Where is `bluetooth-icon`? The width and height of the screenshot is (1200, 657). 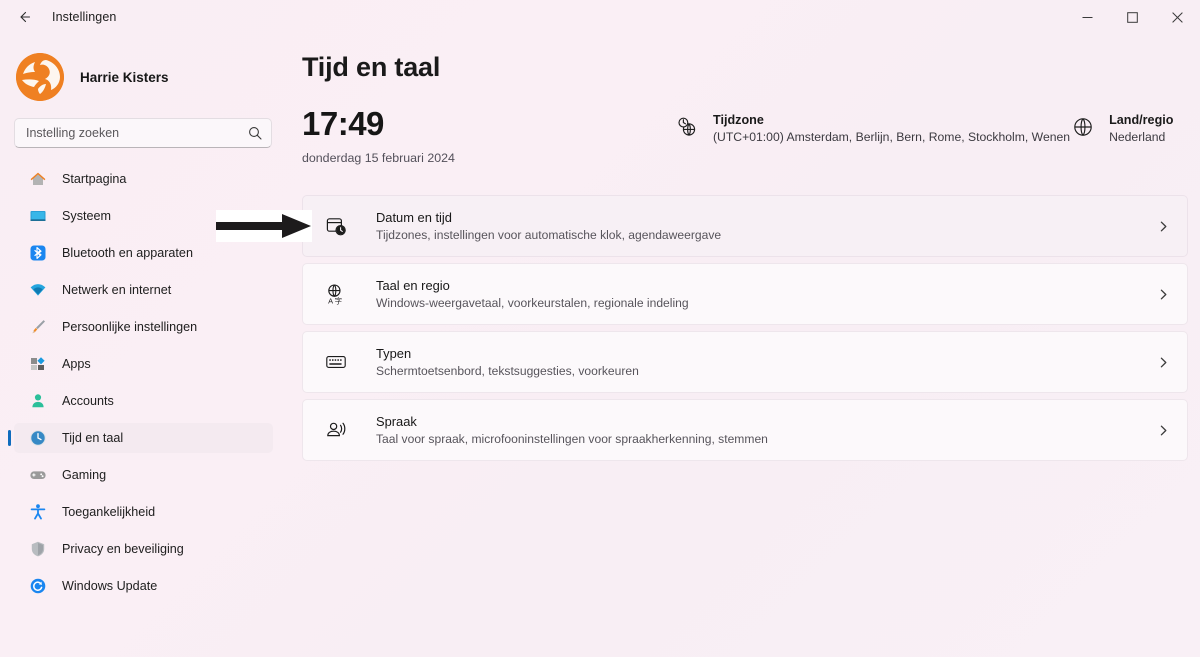 bluetooth-icon is located at coordinates (38, 253).